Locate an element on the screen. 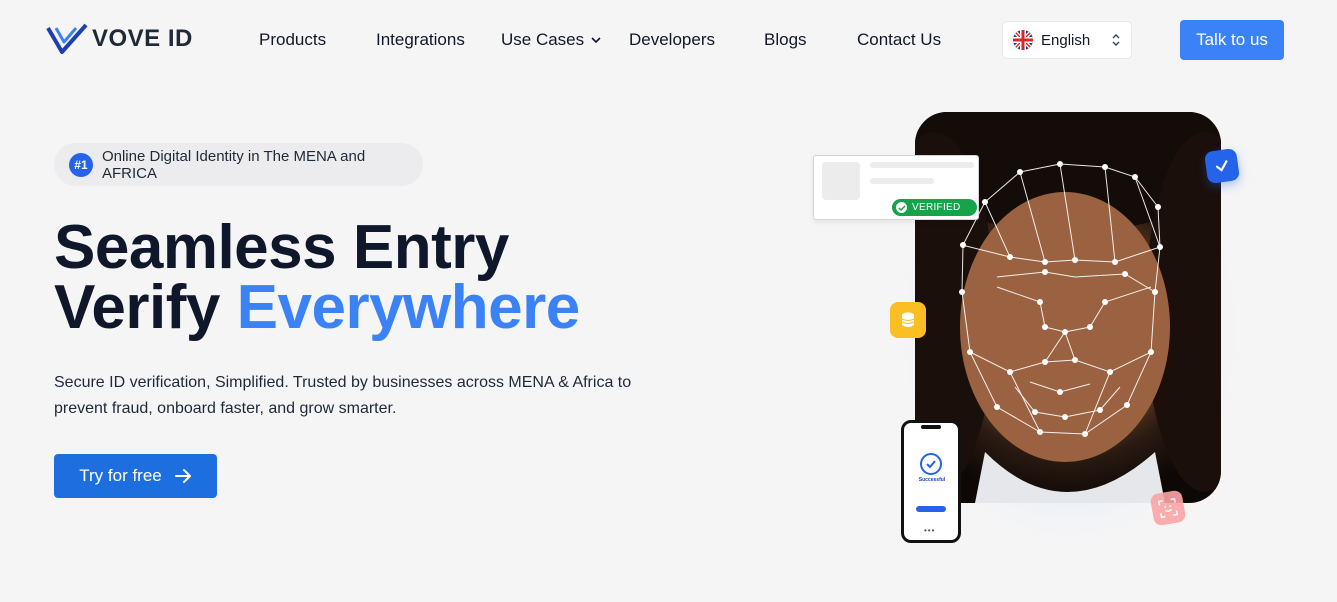 The image size is (1337, 602). nav-products: Products is located at coordinates (292, 40).